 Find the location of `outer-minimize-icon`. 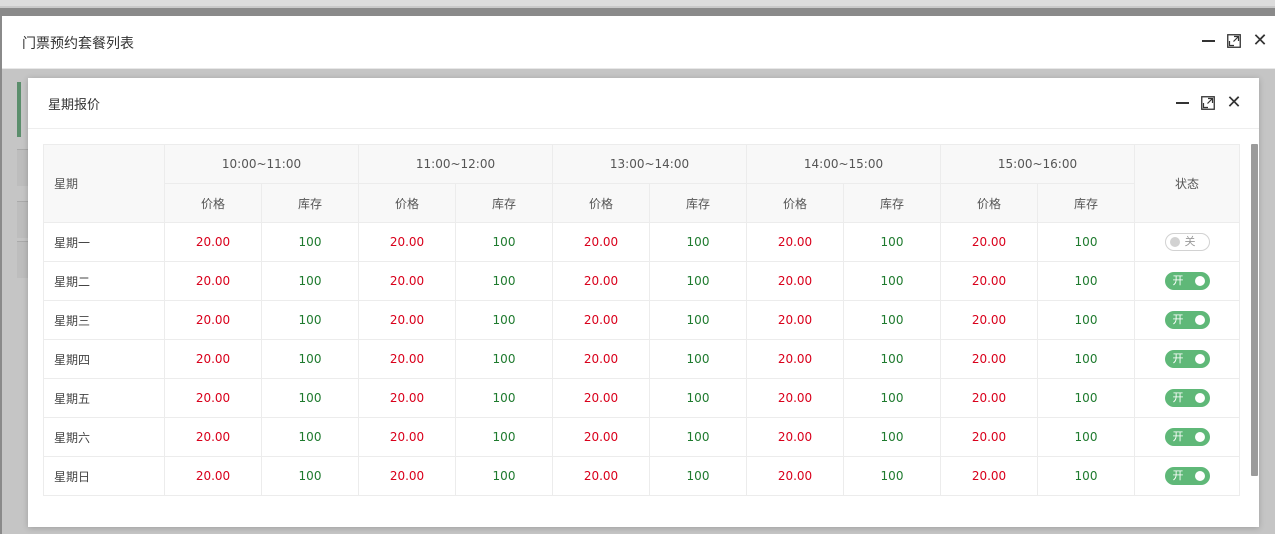

outer-minimize-icon is located at coordinates (1208, 41).